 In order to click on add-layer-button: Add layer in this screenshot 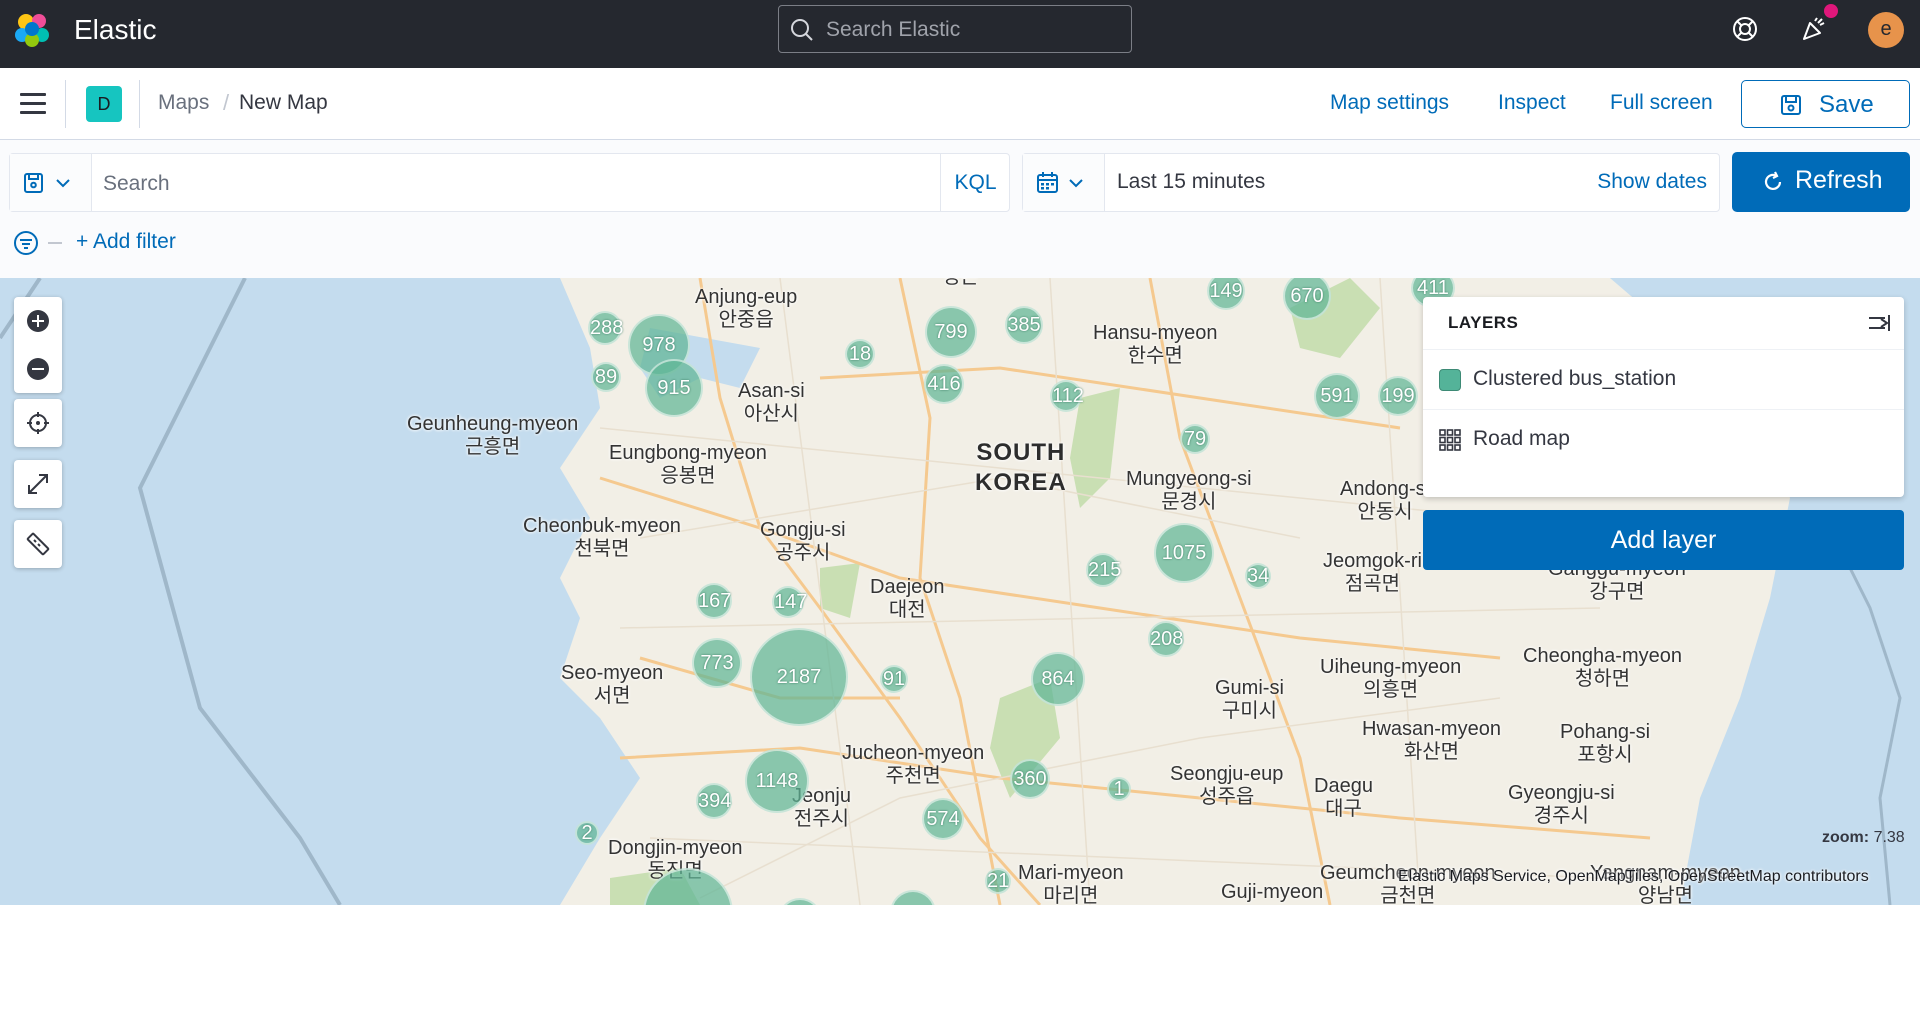, I will do `click(1663, 540)`.